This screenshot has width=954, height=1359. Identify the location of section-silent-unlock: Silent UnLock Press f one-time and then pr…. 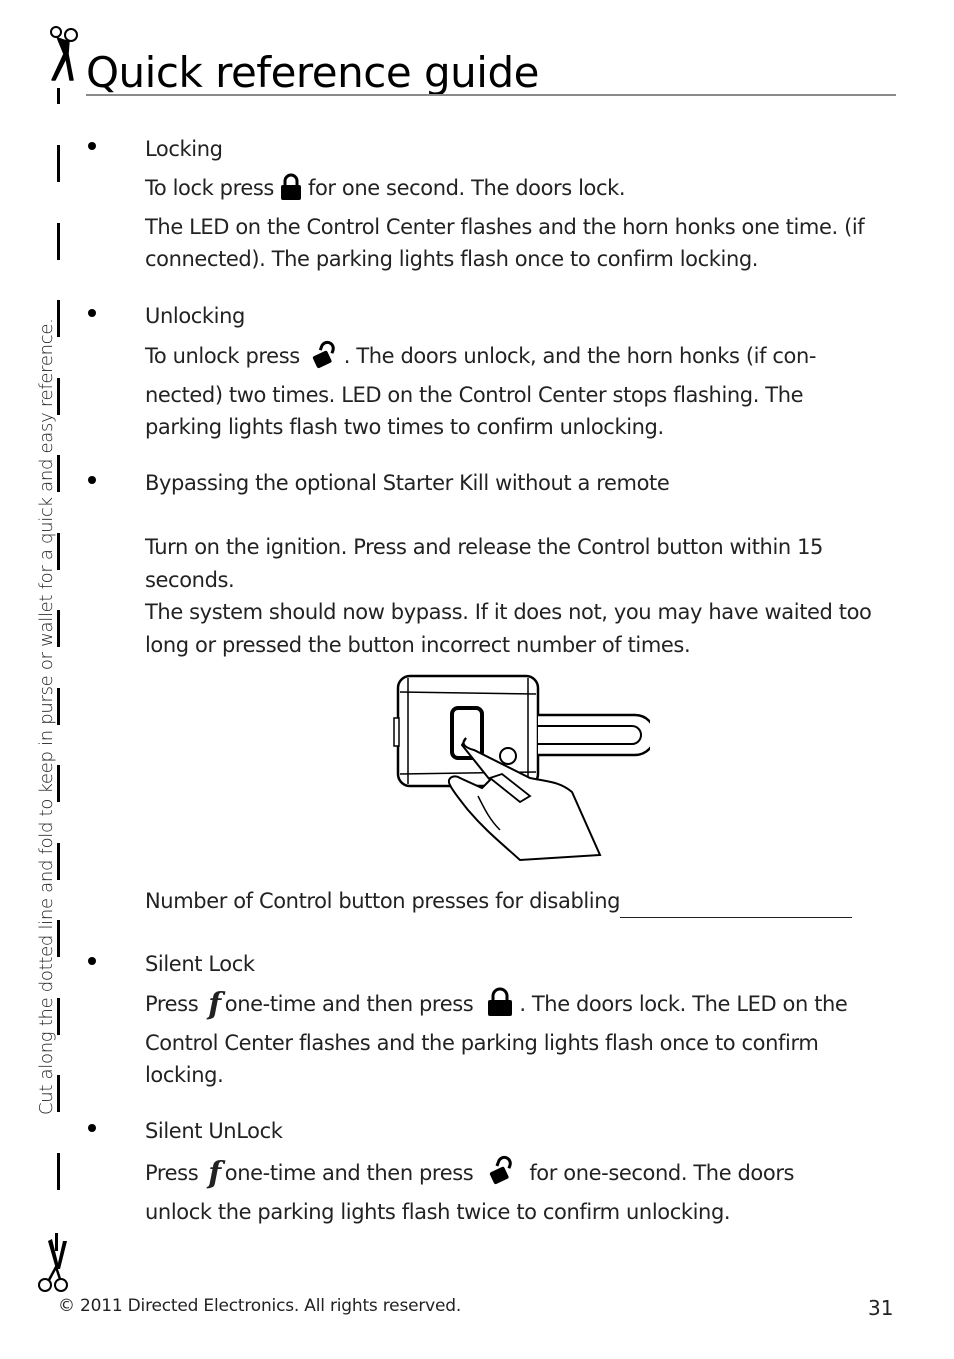
(493, 1170).